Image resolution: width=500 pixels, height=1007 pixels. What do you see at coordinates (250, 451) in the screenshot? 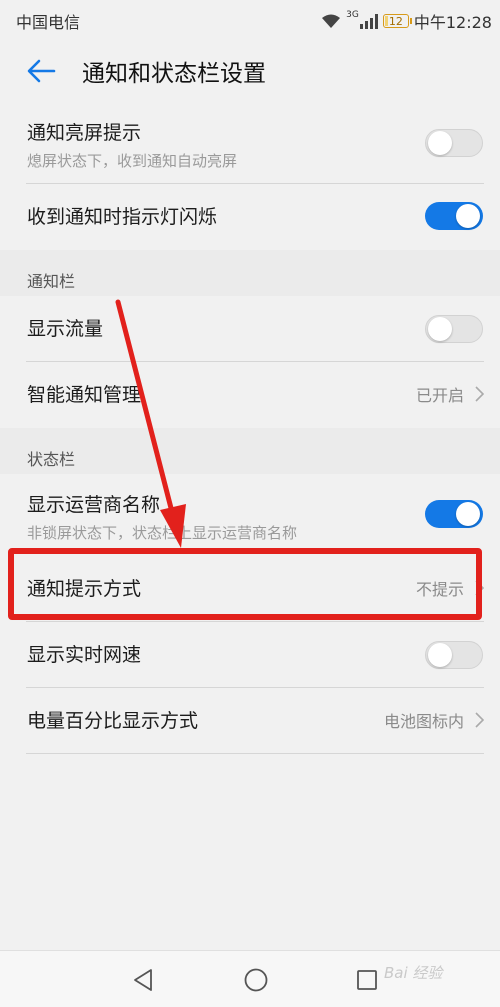
I see `section-status-bar: 状态栏` at bounding box center [250, 451].